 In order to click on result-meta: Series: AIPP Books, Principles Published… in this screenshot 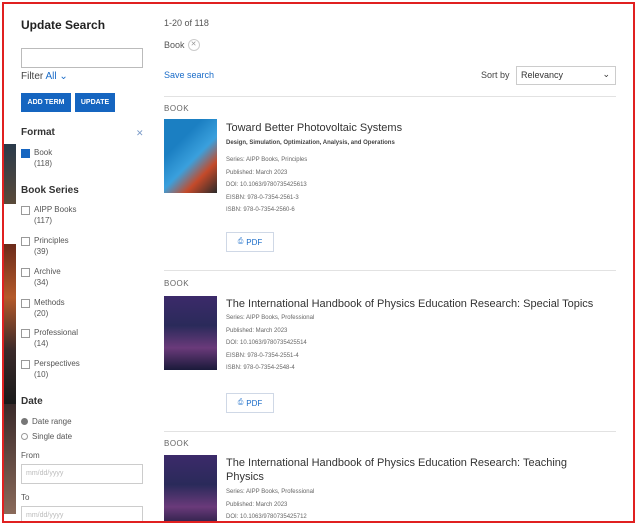, I will do `click(267, 185)`.